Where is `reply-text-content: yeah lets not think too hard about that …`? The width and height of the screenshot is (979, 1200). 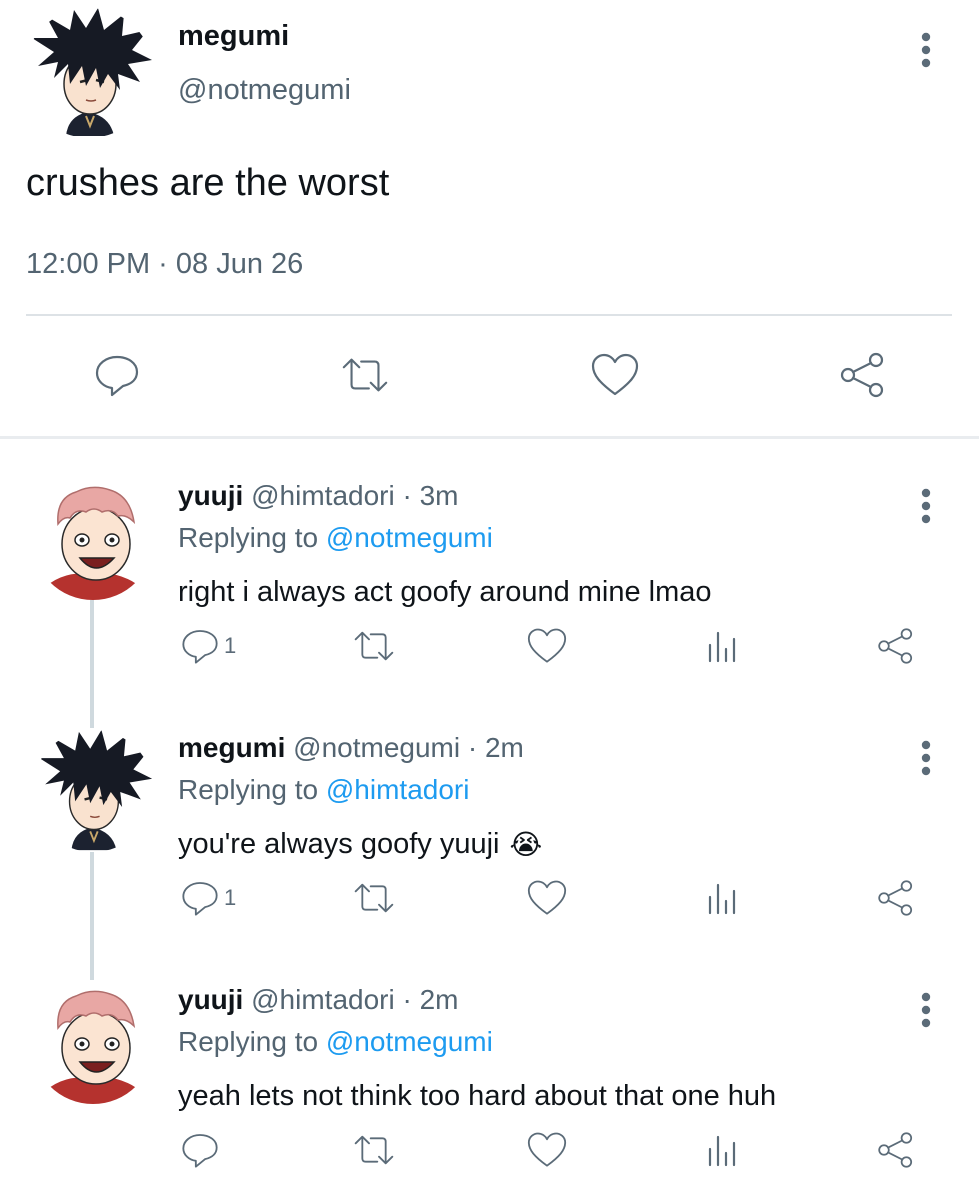 reply-text-content: yeah lets not think too hard about that … is located at coordinates (477, 1096).